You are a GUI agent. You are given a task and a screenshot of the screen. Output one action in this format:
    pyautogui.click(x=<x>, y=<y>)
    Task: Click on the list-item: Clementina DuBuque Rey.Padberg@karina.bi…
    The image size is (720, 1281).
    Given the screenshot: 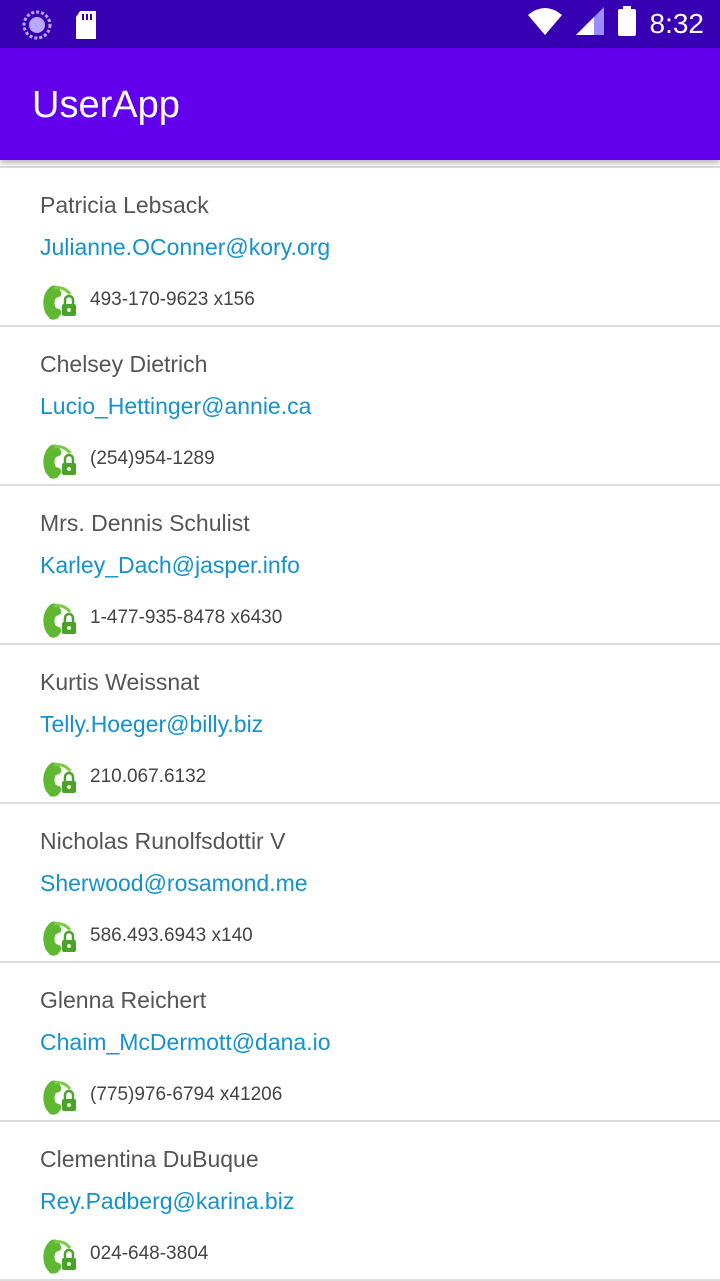 What is the action you would take?
    pyautogui.click(x=360, y=1201)
    